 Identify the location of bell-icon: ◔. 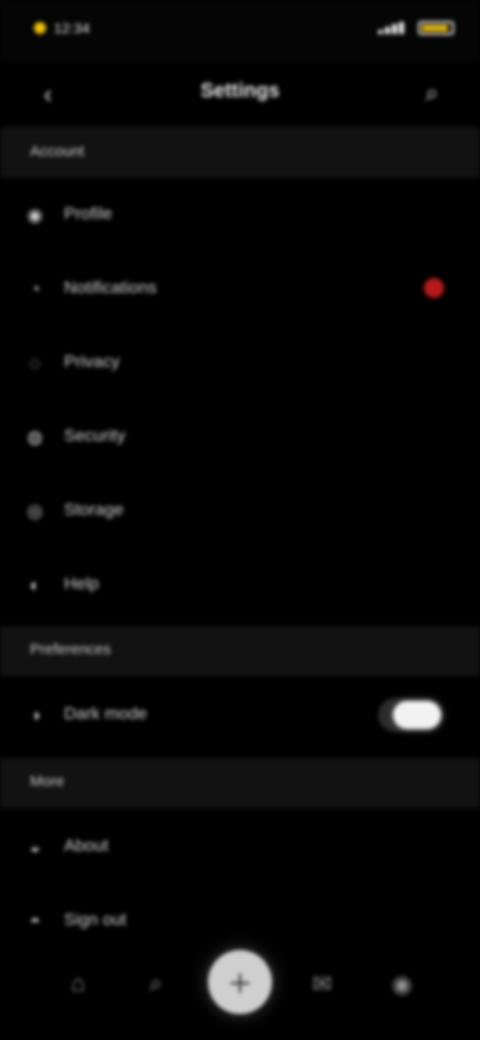
(35, 288).